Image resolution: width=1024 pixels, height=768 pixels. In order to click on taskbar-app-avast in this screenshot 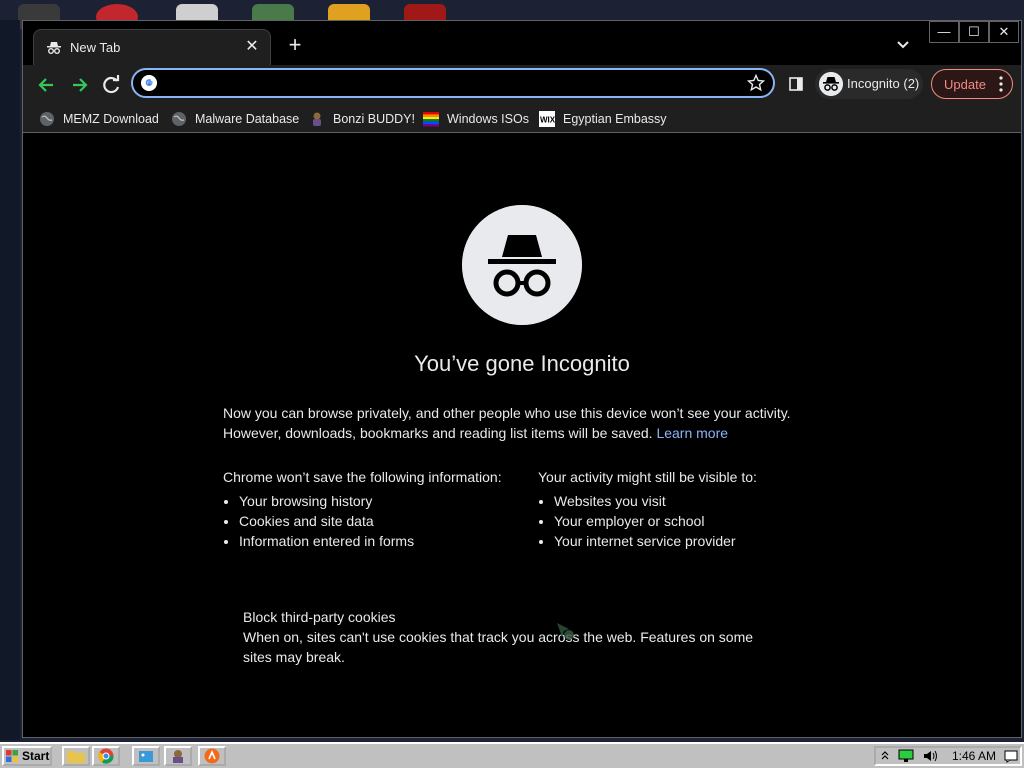, I will do `click(212, 756)`.